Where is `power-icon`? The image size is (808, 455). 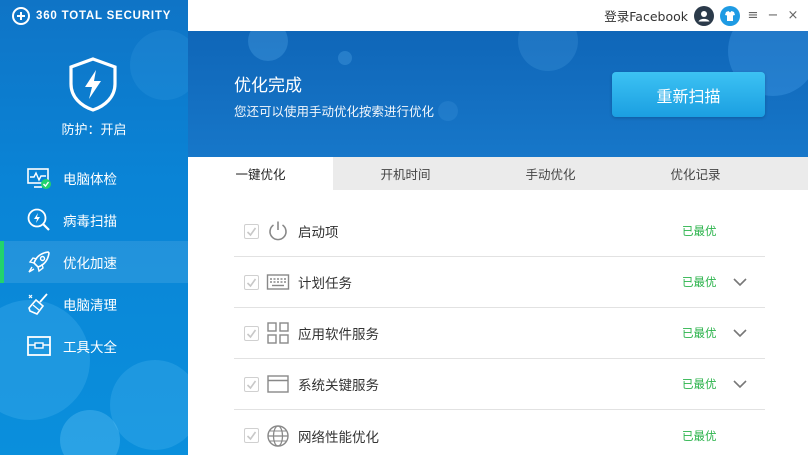 power-icon is located at coordinates (278, 231).